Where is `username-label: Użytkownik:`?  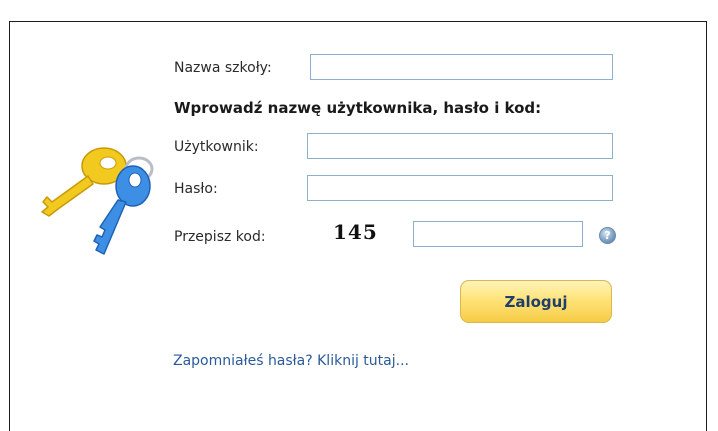
username-label: Użytkownik: is located at coordinates (216, 147).